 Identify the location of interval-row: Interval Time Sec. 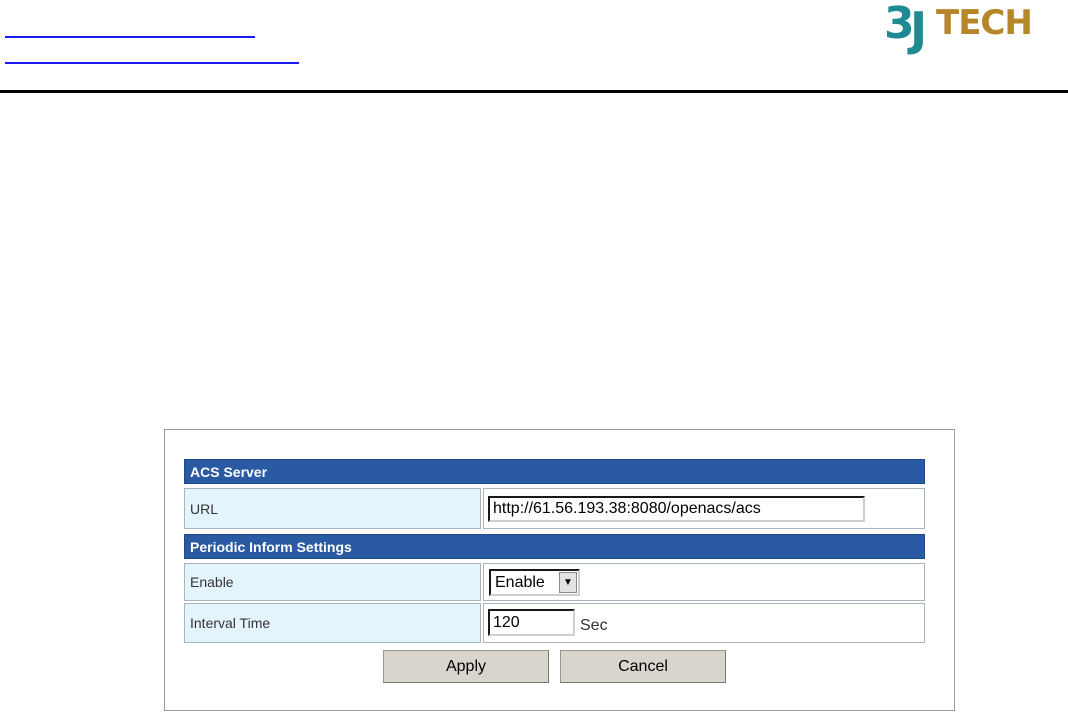
(554, 623).